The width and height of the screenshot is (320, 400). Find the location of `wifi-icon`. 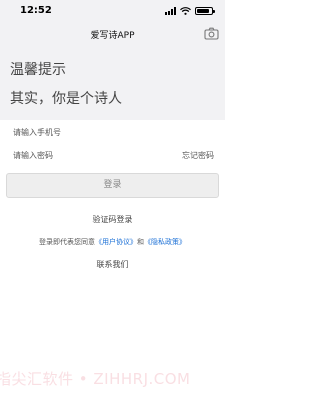

wifi-icon is located at coordinates (185, 11).